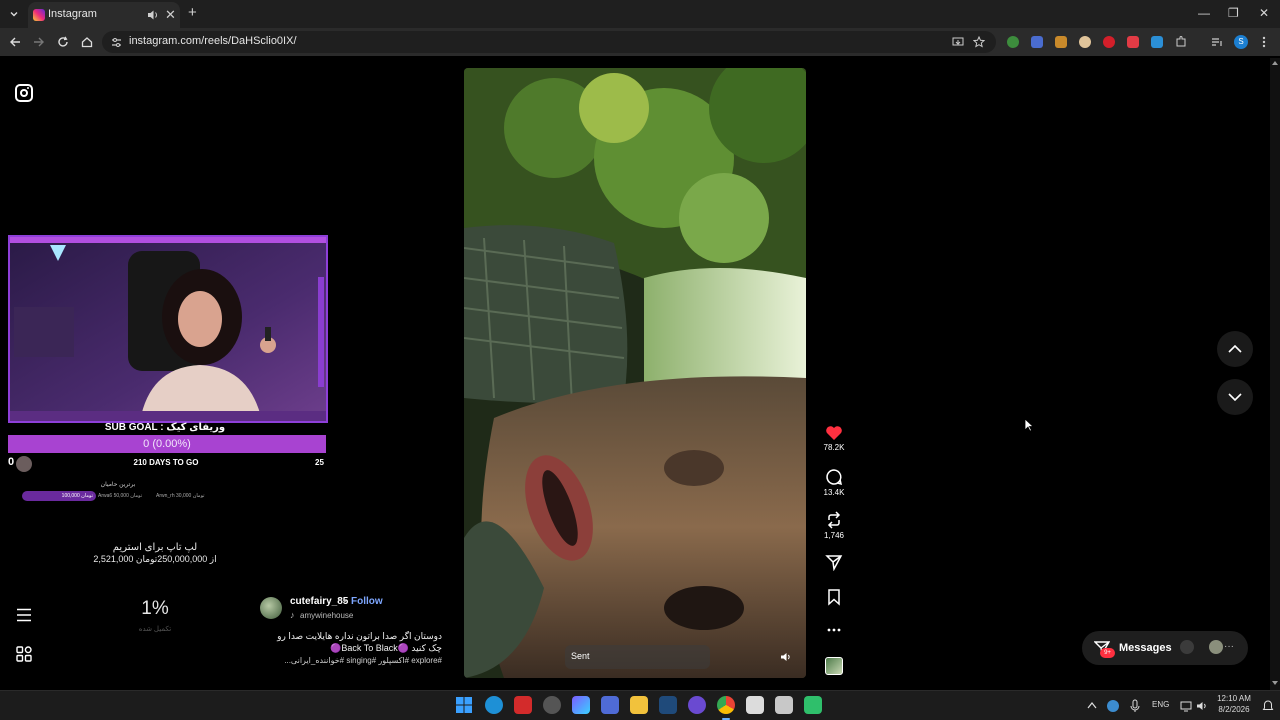 The height and width of the screenshot is (720, 1280). Describe the element at coordinates (494, 705) in the screenshot. I see `edge-icon` at that location.